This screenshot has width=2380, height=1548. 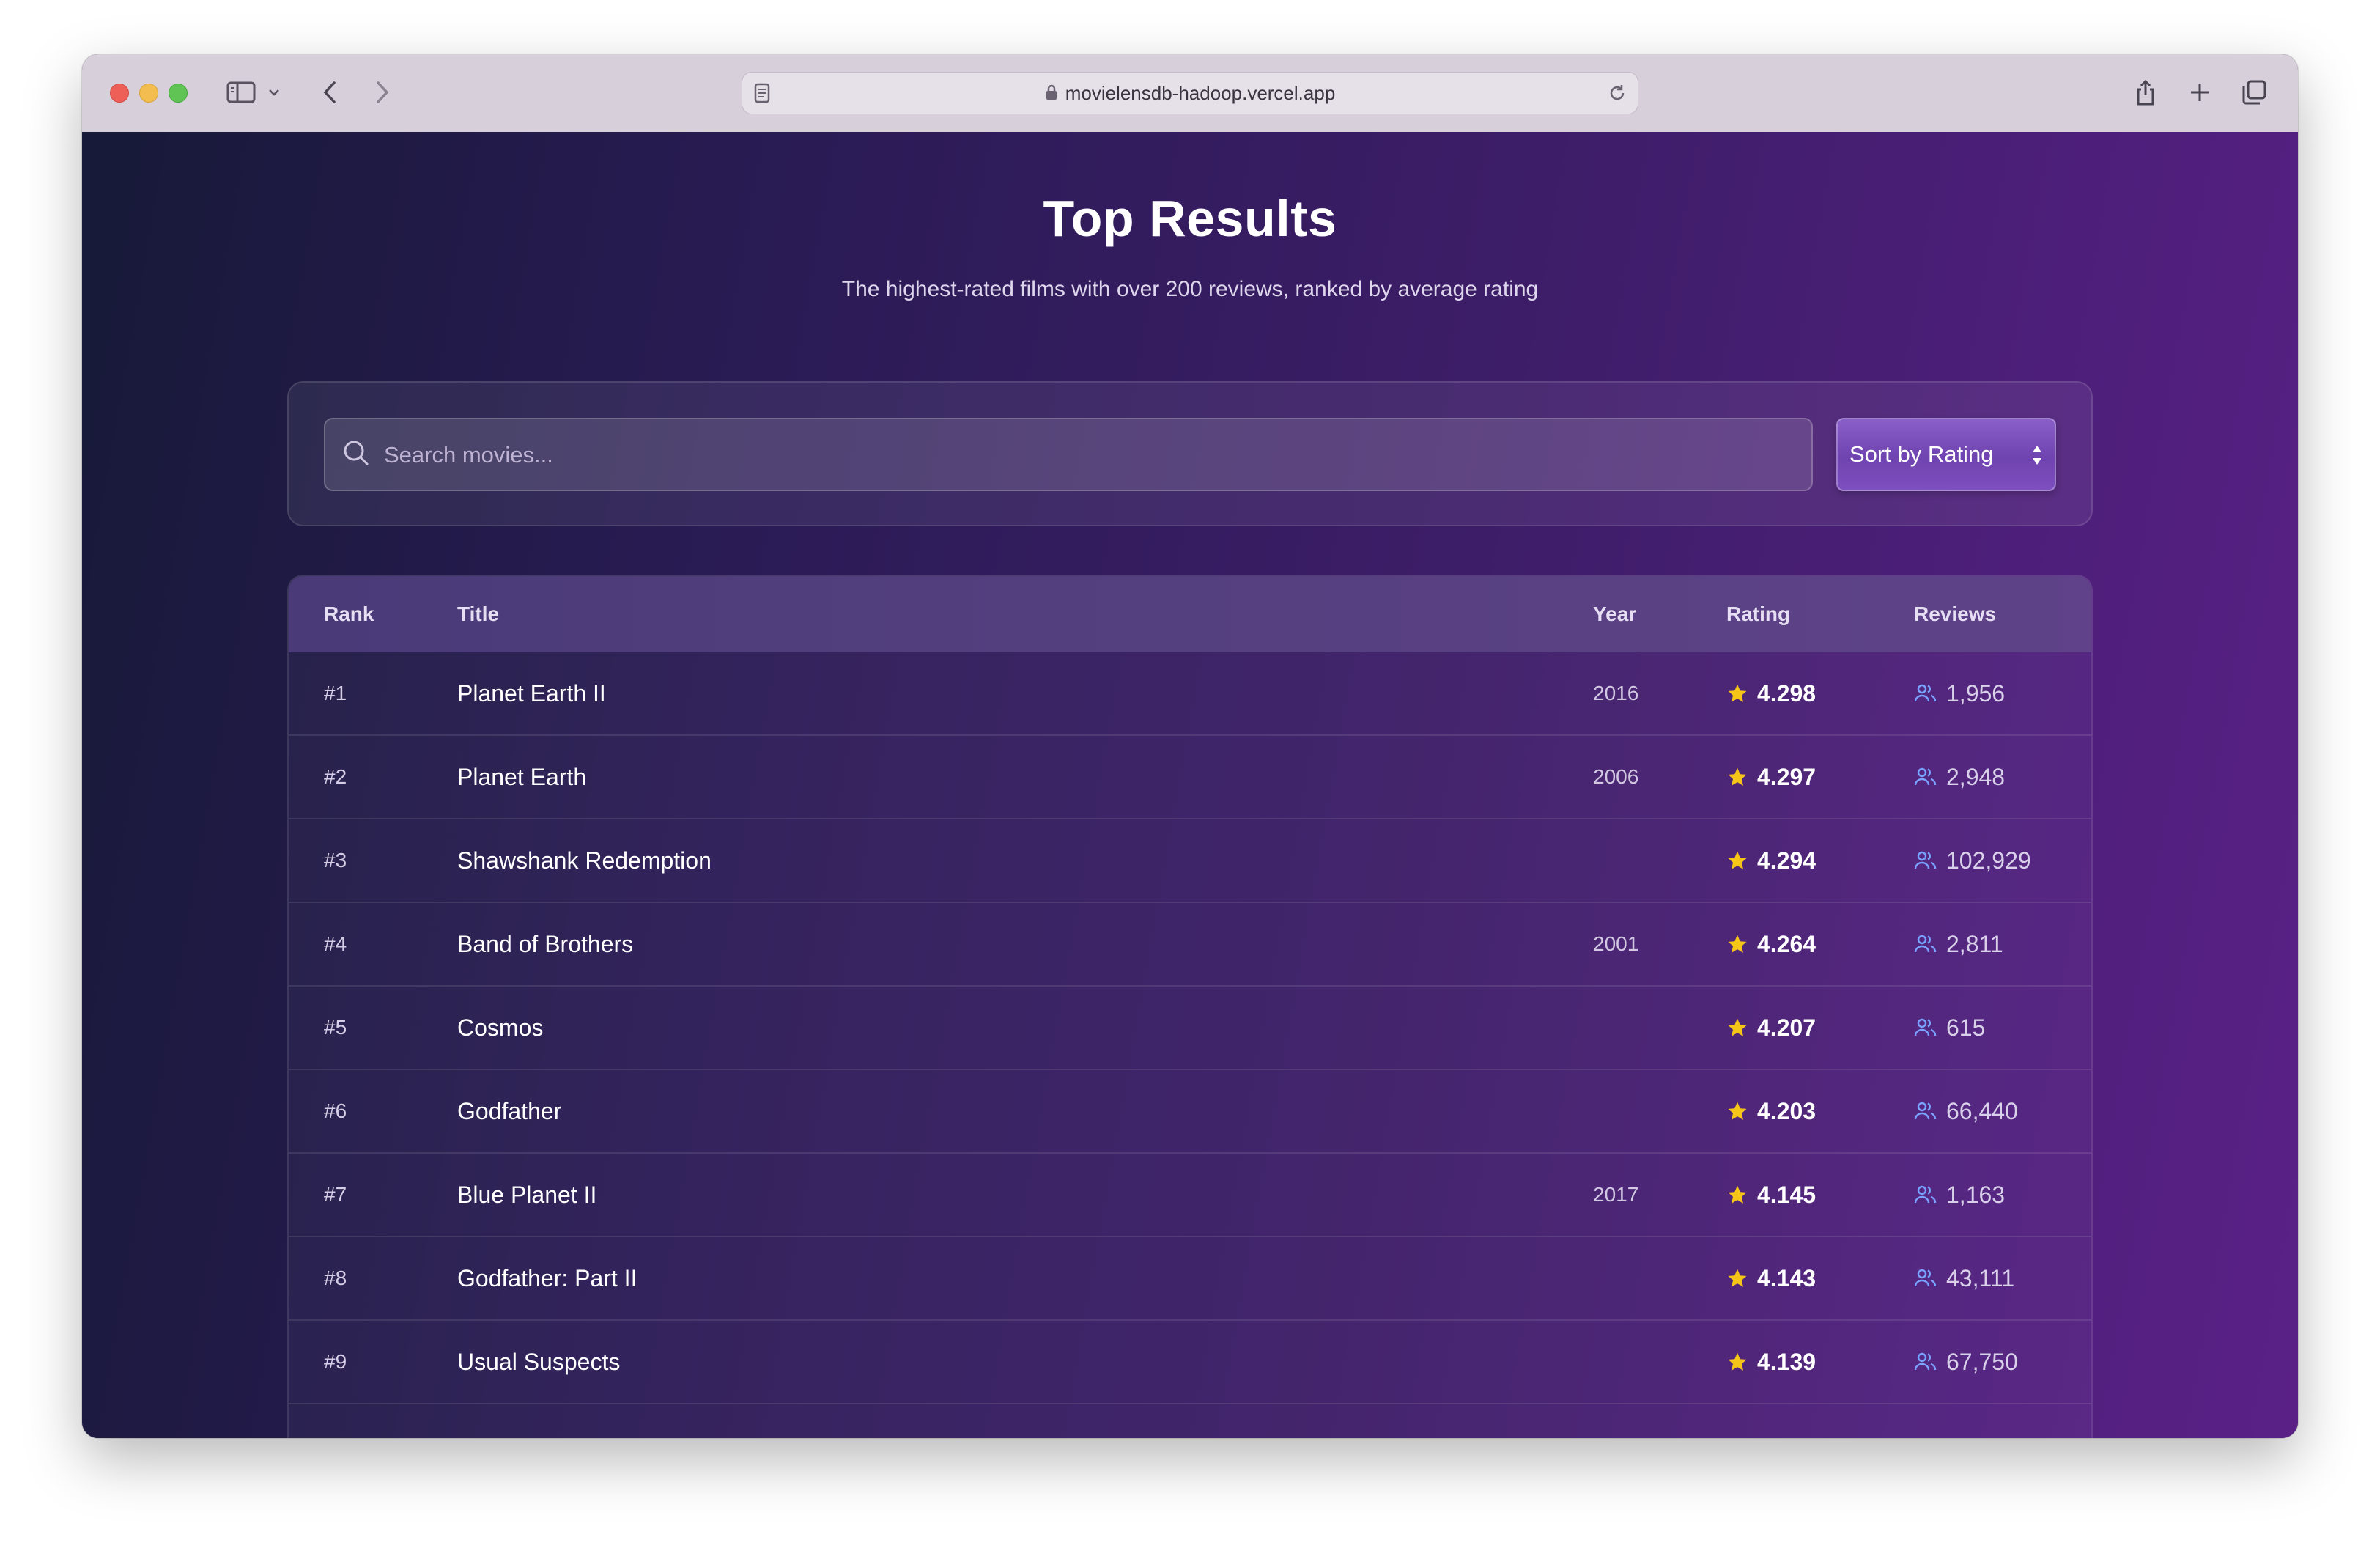 What do you see at coordinates (1617, 95) in the screenshot?
I see `reload-icon` at bounding box center [1617, 95].